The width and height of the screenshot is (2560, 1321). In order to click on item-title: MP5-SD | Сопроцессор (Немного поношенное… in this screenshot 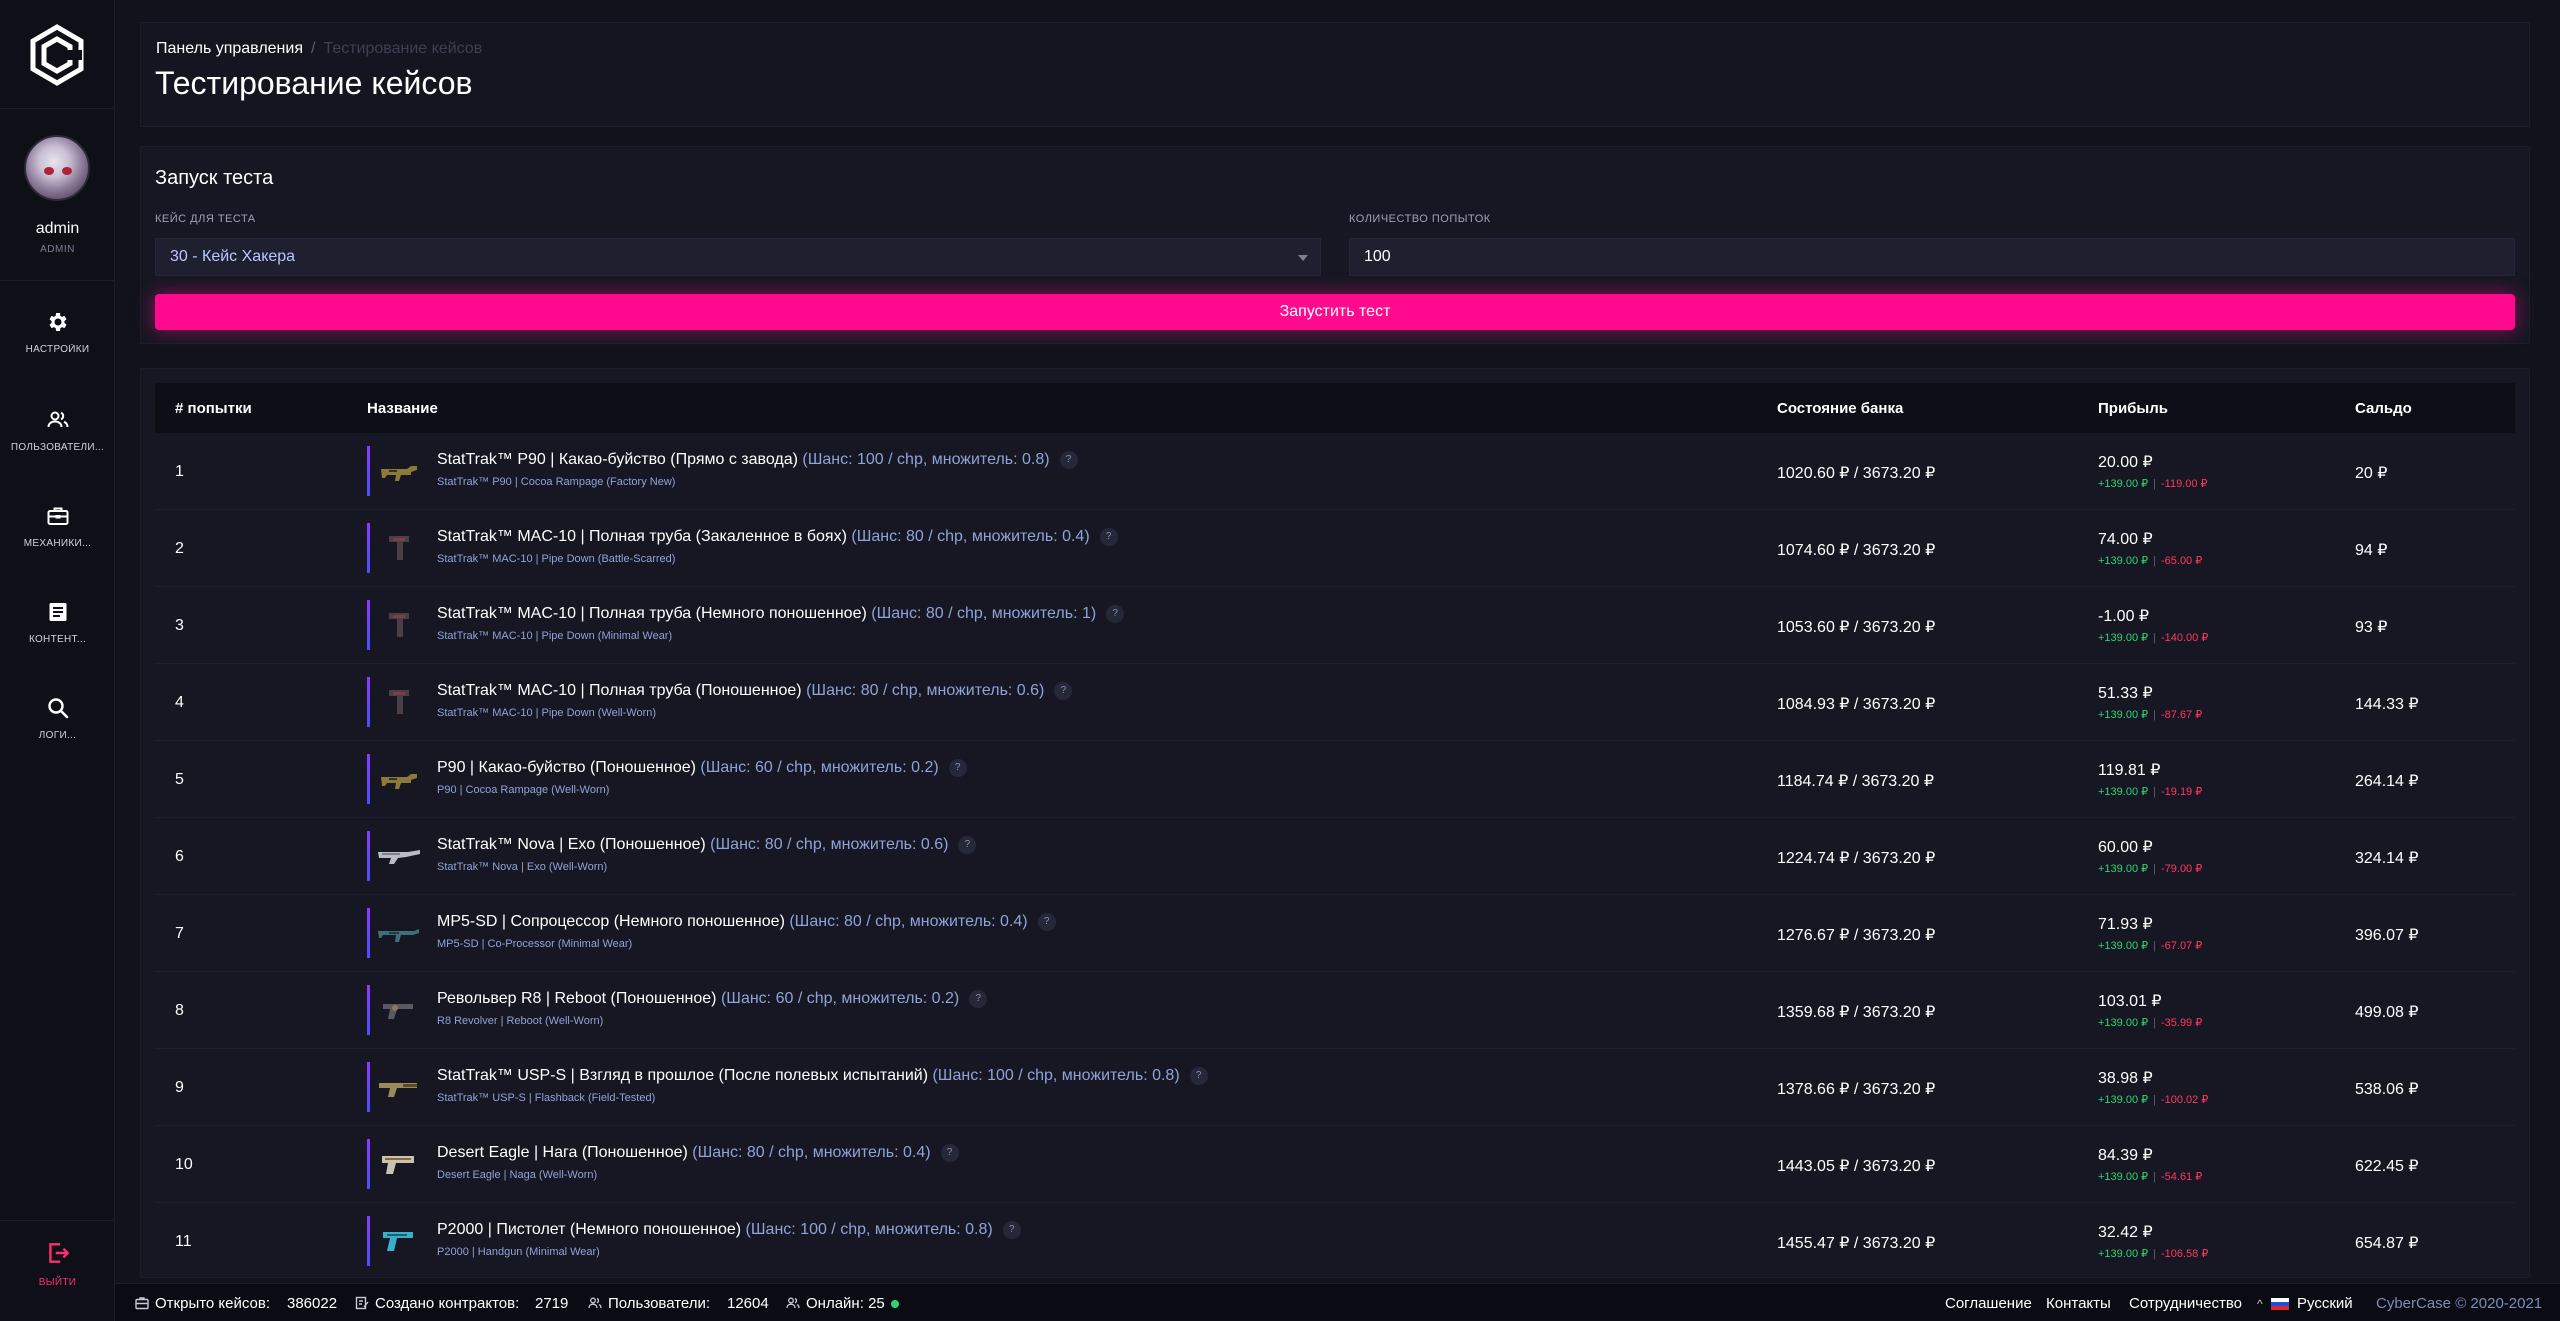, I will do `click(611, 922)`.